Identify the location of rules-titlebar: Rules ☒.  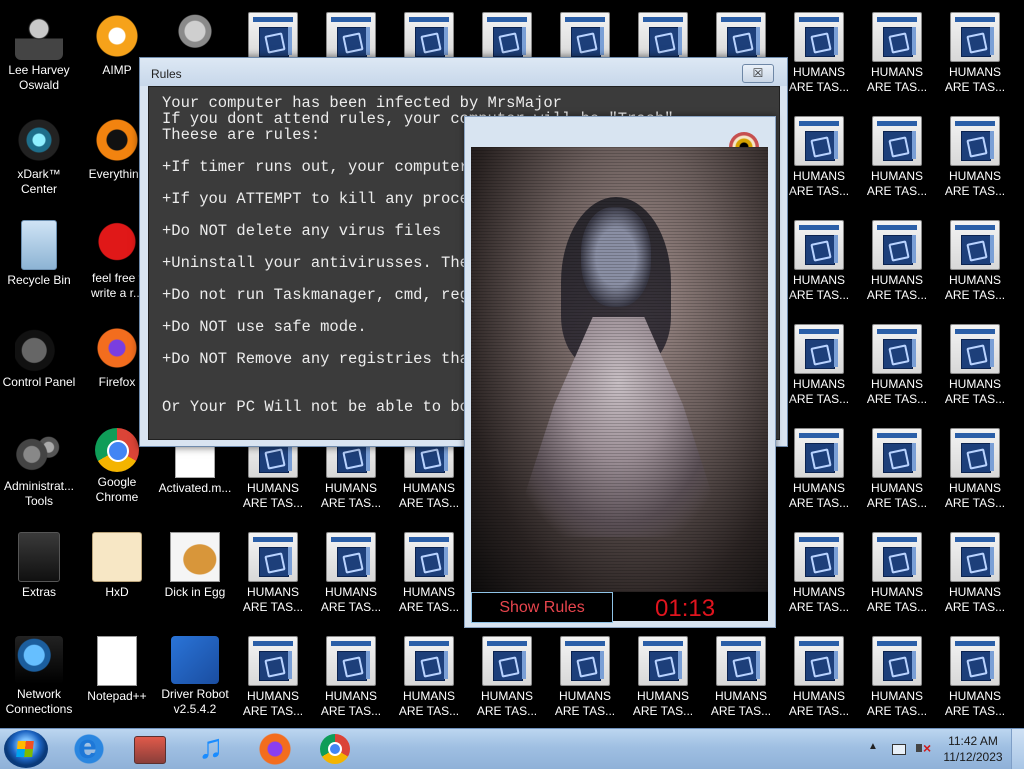
(463, 72).